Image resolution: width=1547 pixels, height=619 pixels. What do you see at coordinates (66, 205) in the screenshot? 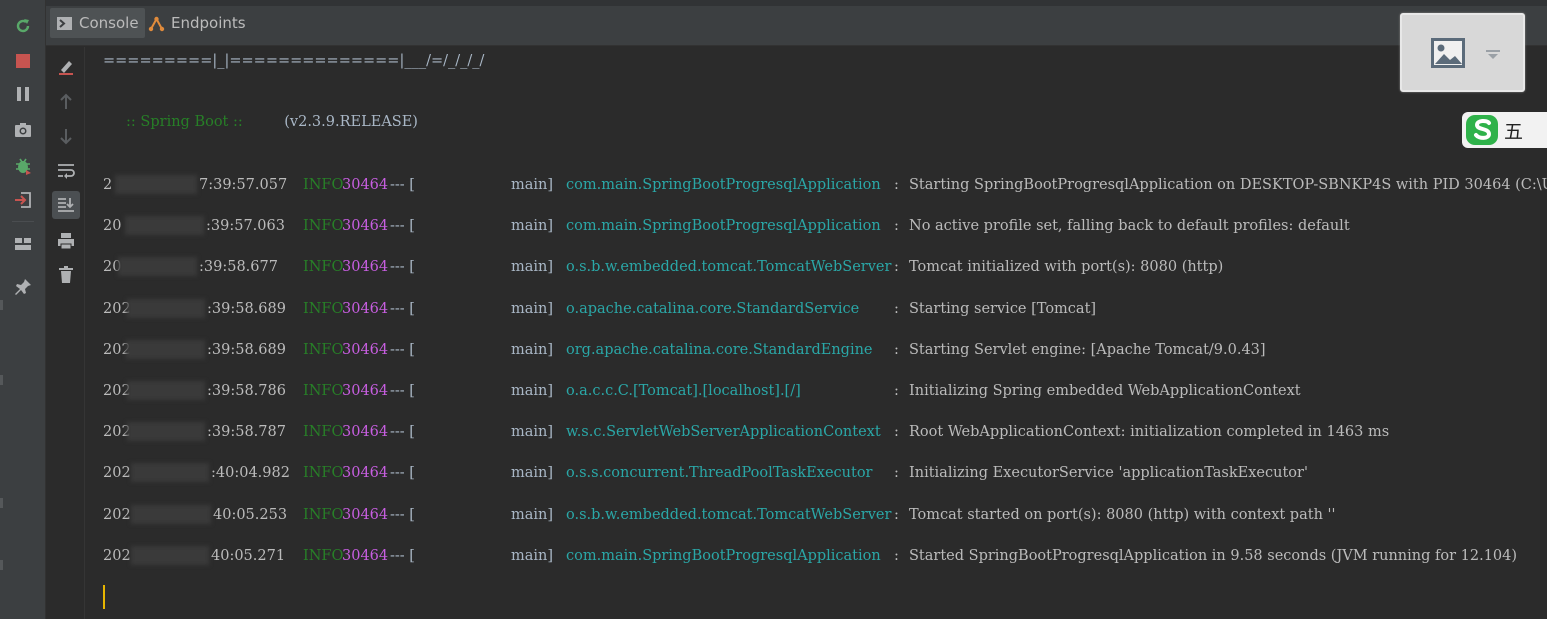
I see `scroll-to-end-button` at bounding box center [66, 205].